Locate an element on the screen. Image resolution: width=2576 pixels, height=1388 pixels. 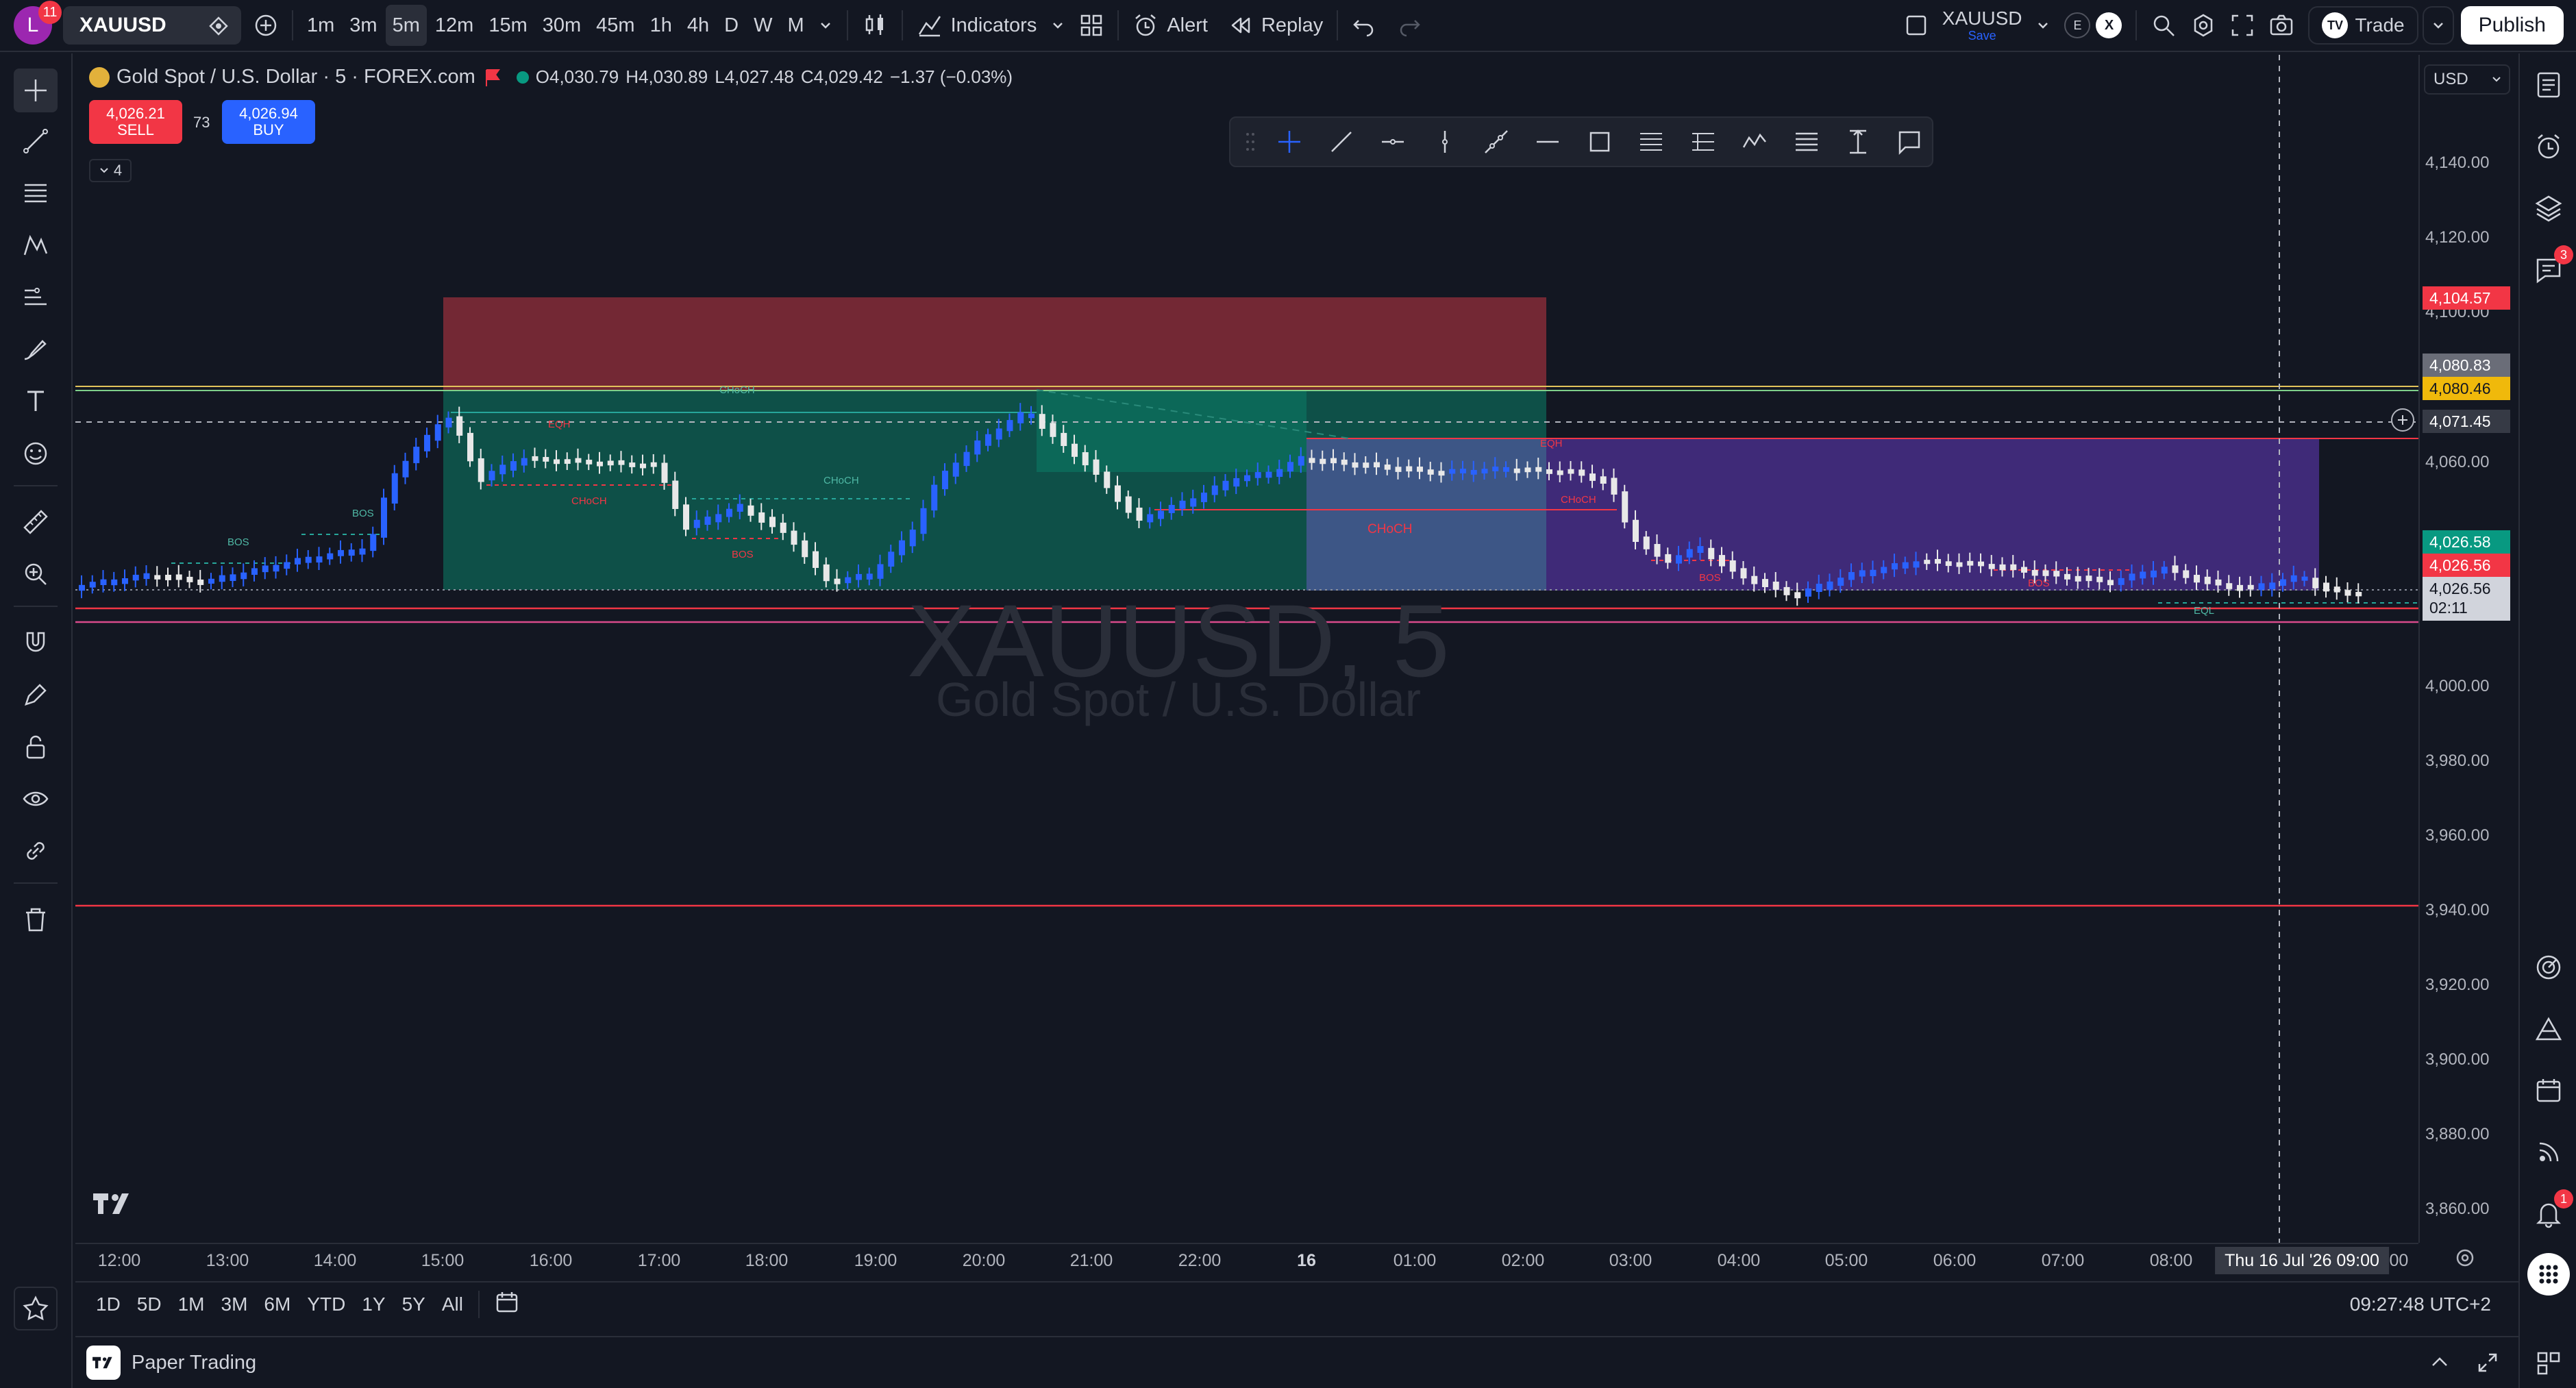
interval-3m: 3m is located at coordinates (363, 25).